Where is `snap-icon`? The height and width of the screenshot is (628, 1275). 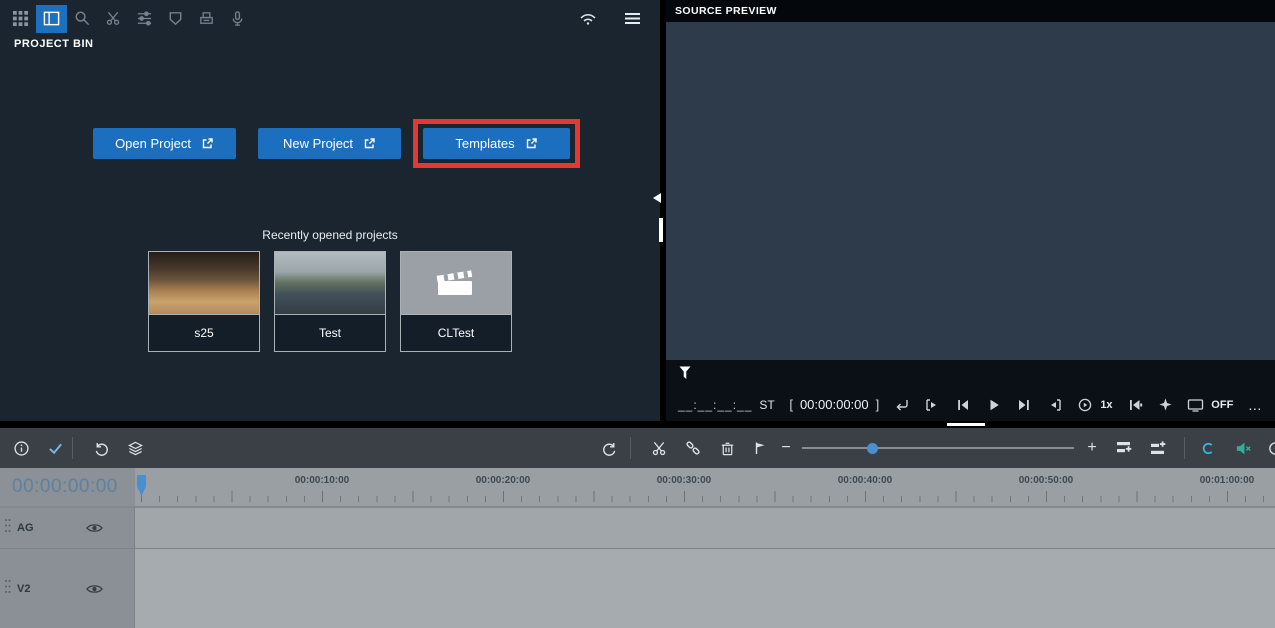
snap-icon is located at coordinates (1165, 404).